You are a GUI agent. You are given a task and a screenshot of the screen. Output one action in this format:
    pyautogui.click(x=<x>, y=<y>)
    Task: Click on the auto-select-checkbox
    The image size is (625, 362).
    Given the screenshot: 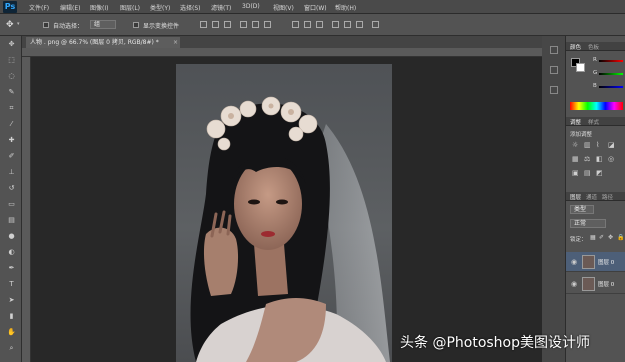 What is the action you would take?
    pyautogui.click(x=46, y=25)
    